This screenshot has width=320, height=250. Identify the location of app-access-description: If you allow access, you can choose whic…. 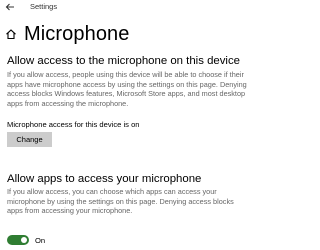
(120, 201).